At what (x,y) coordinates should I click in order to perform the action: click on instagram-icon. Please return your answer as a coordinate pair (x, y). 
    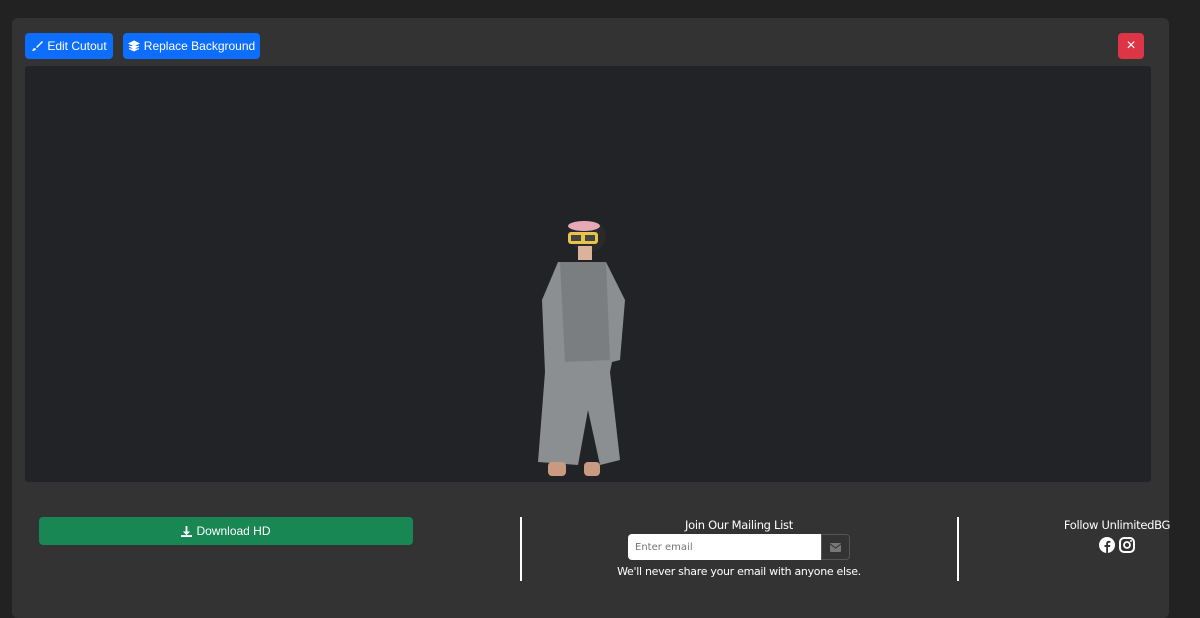
    Looking at the image, I should click on (1127, 545).